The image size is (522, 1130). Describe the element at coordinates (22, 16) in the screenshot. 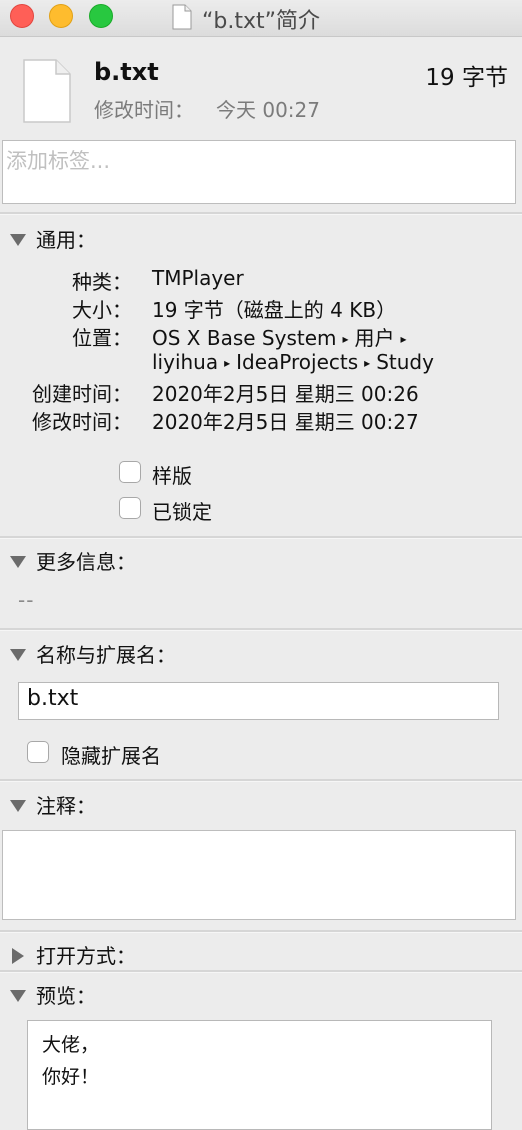

I see `close-button` at that location.